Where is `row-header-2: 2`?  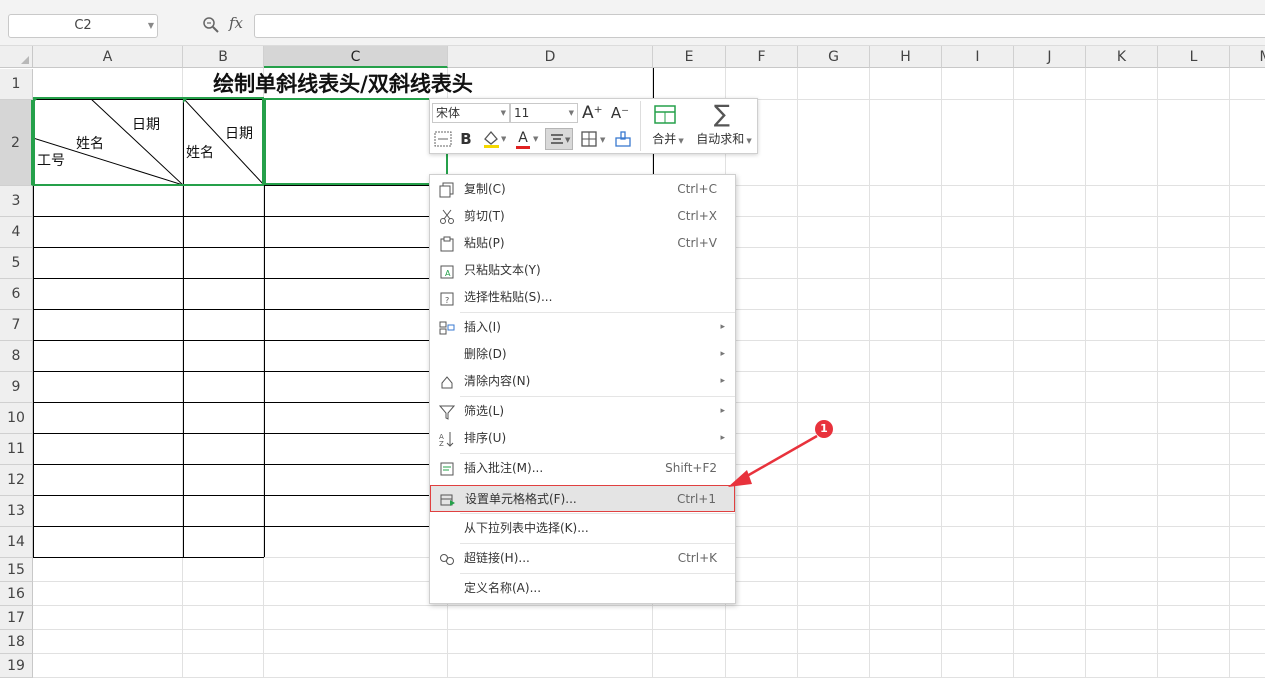 row-header-2: 2 is located at coordinates (16, 143).